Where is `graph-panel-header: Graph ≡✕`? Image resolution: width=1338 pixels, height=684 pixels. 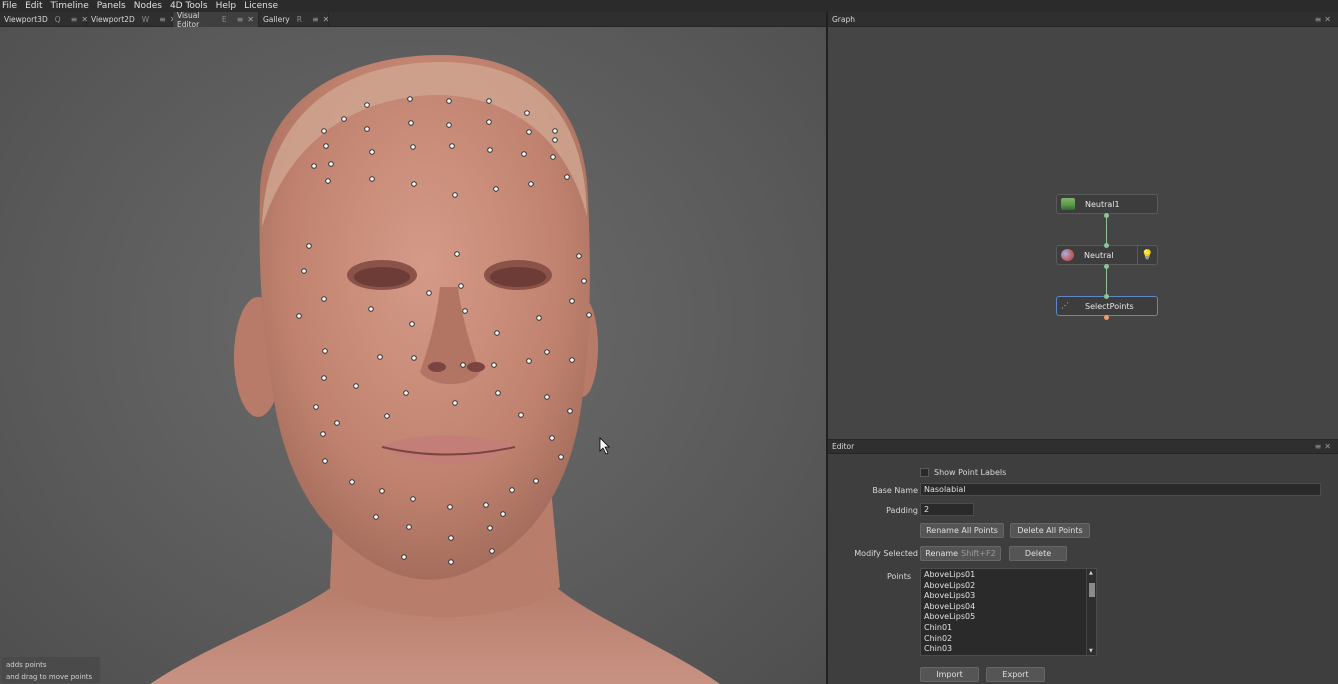 graph-panel-header: Graph ≡✕ is located at coordinates (1083, 19).